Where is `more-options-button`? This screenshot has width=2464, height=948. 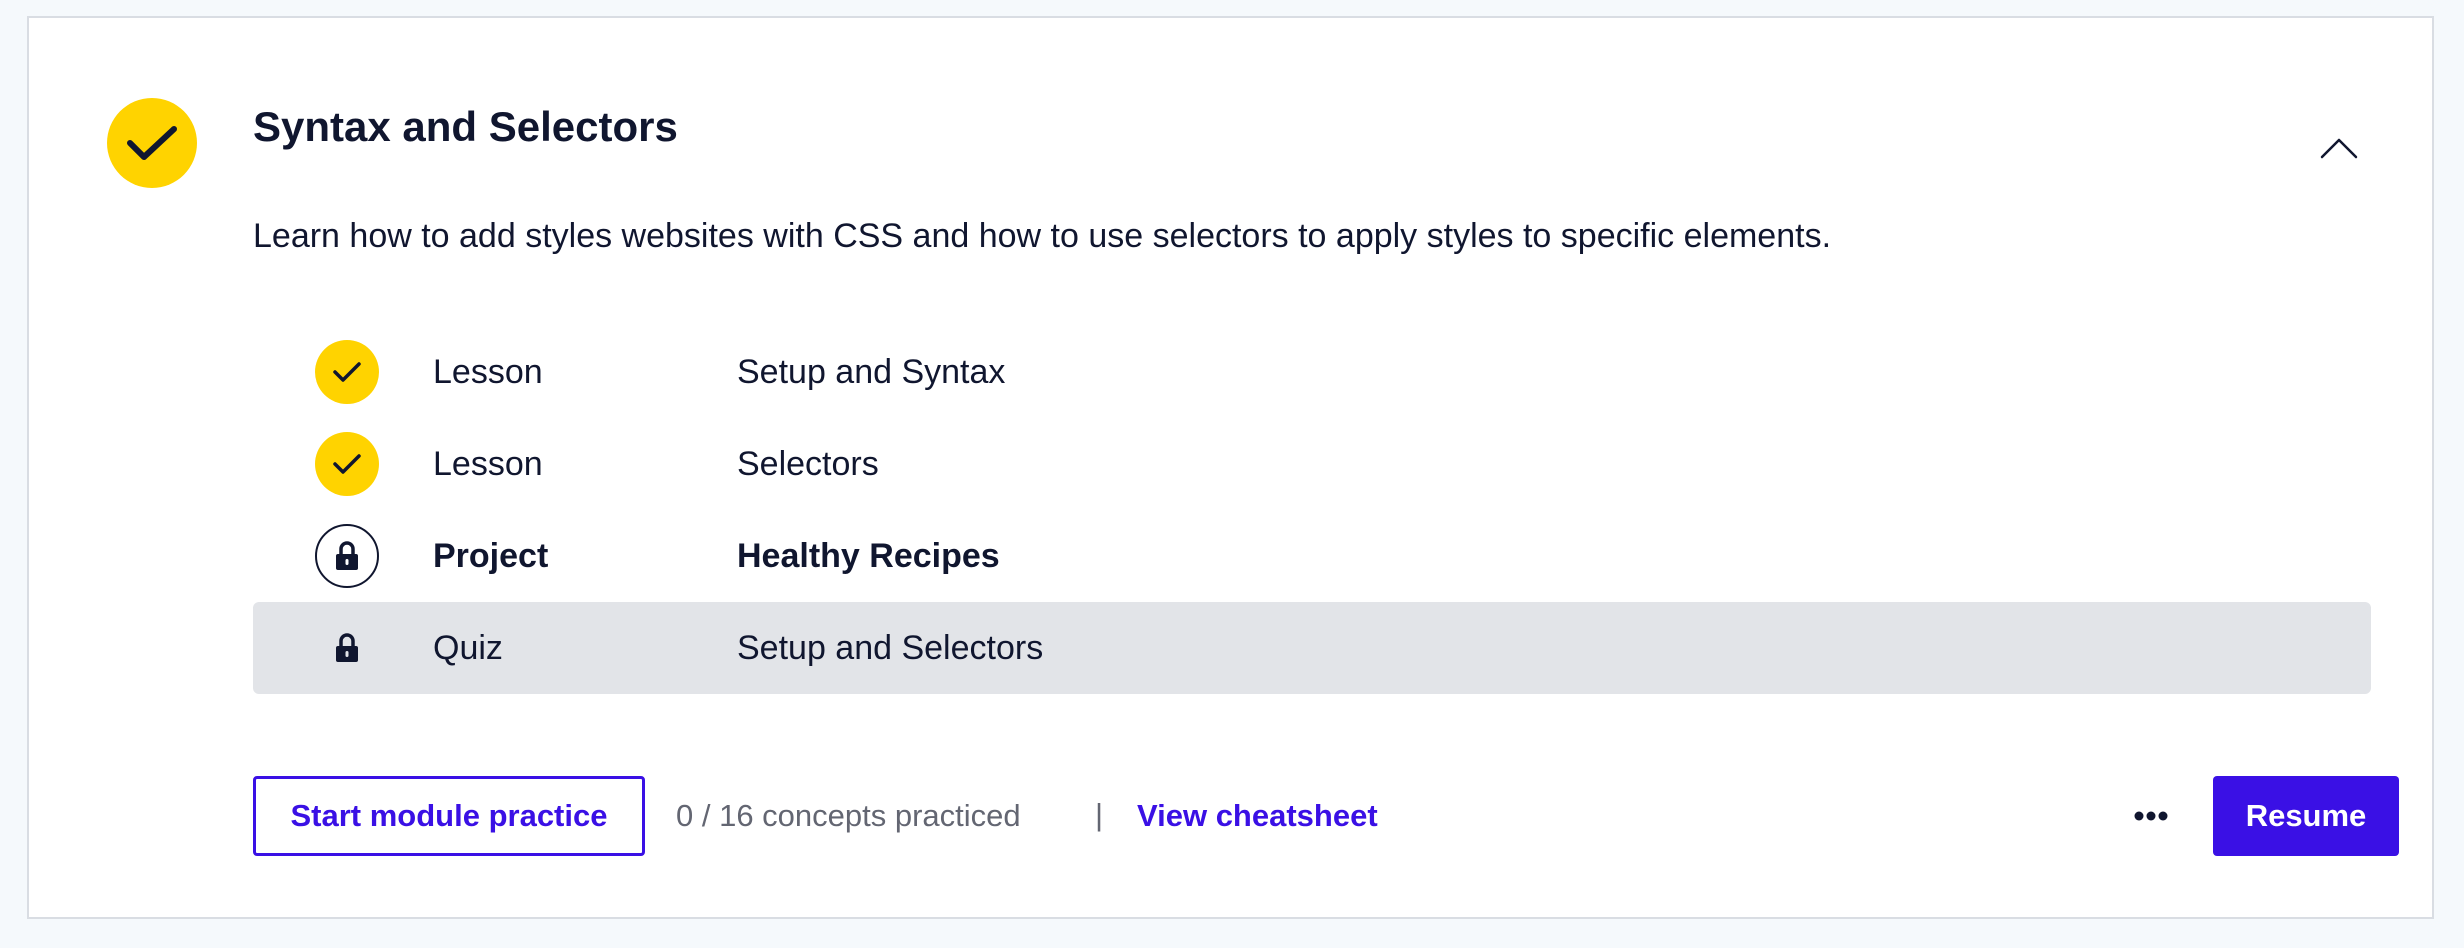
more-options-button is located at coordinates (2151, 816).